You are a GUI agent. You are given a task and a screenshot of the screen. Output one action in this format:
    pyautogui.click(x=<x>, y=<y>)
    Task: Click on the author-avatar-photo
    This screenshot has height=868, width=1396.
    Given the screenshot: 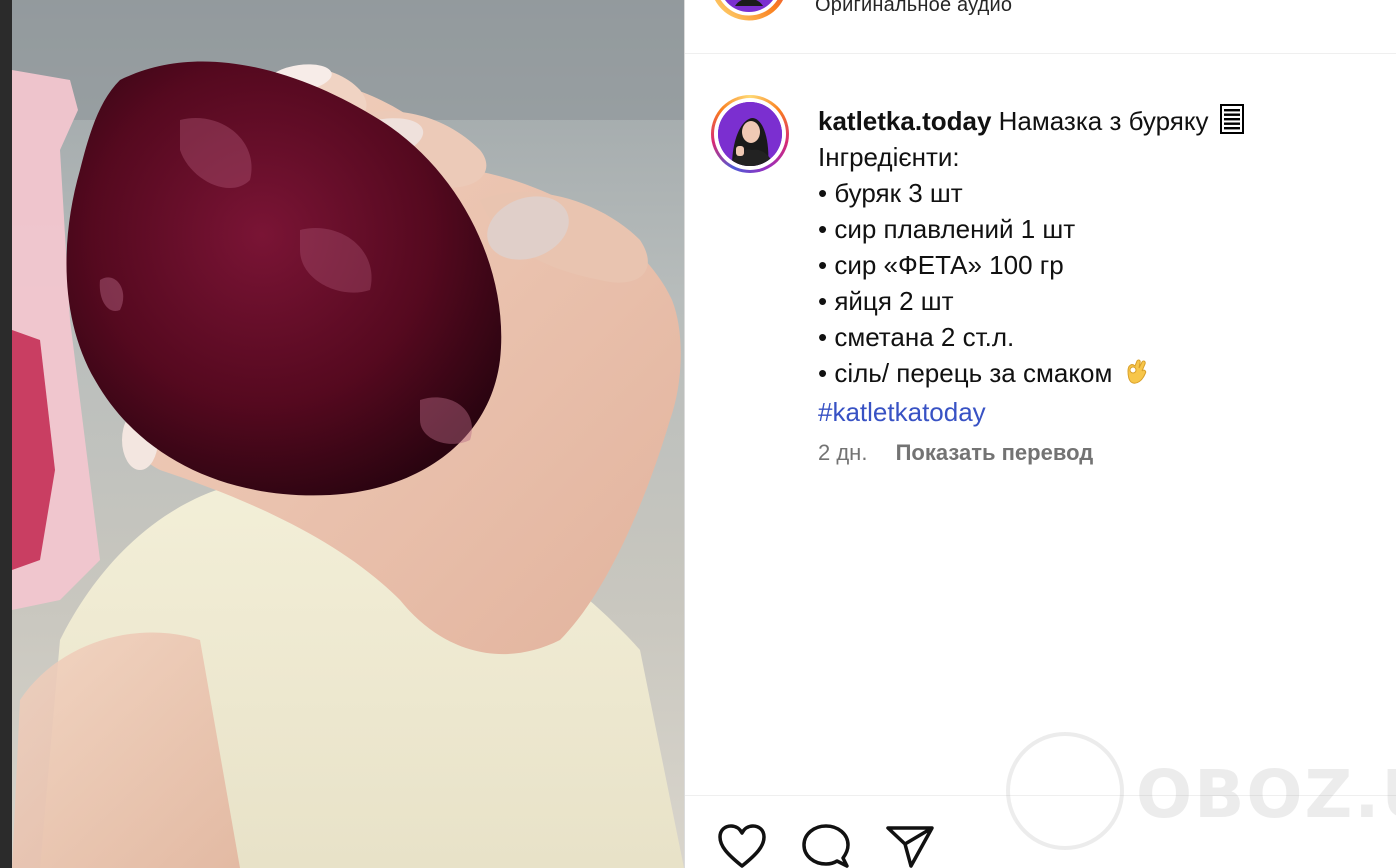 What is the action you would take?
    pyautogui.click(x=750, y=134)
    